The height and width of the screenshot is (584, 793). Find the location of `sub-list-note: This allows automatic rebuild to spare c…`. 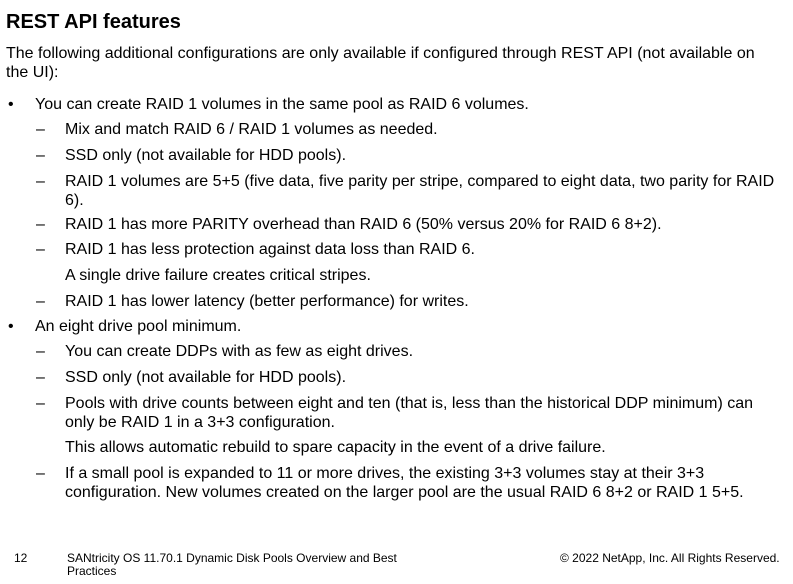

sub-list-note: This allows automatic rebuild to spare c… is located at coordinates (335, 447).